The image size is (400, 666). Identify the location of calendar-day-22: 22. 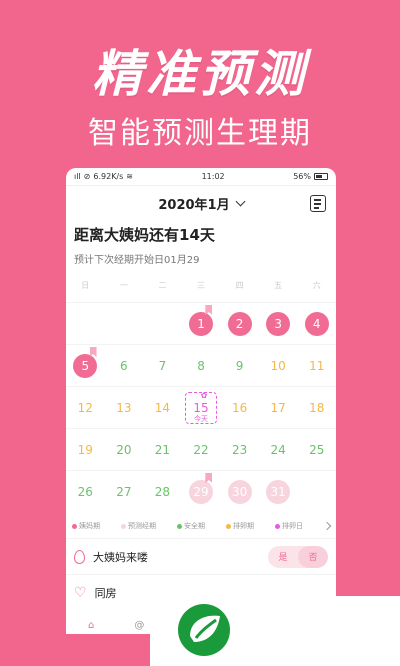
(201, 449).